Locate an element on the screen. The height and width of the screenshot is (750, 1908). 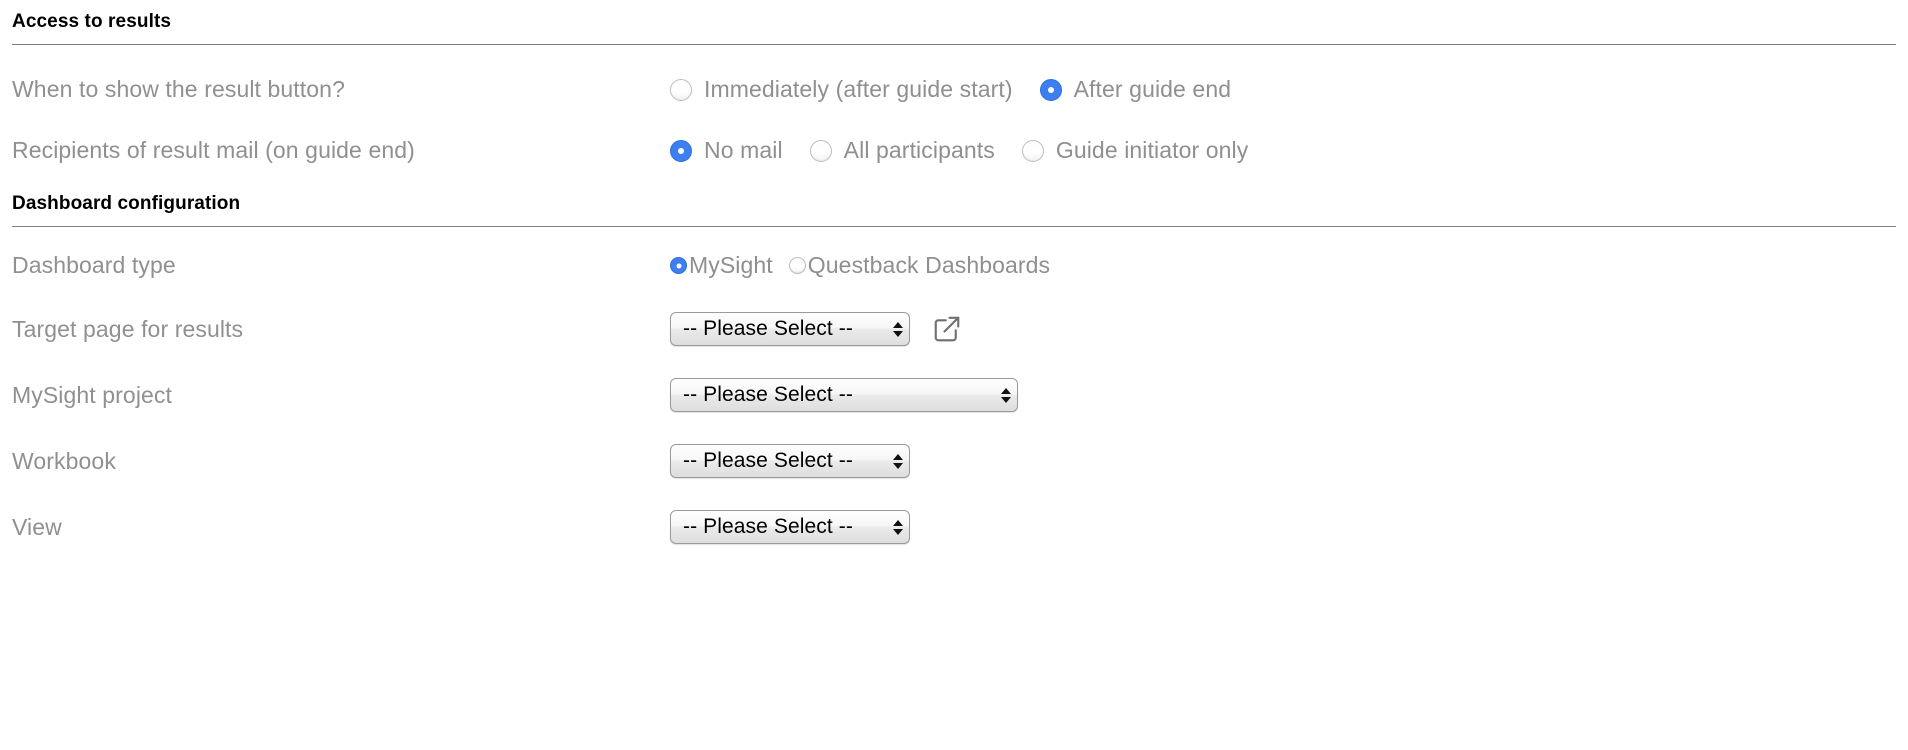
select-mysight-project: -- Please Select -- is located at coordinates (844, 395).